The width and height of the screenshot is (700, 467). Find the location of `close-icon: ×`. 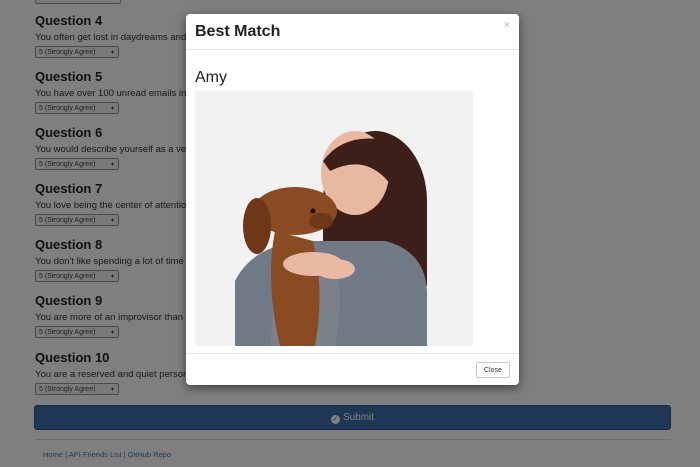

close-icon: × is located at coordinates (507, 25).